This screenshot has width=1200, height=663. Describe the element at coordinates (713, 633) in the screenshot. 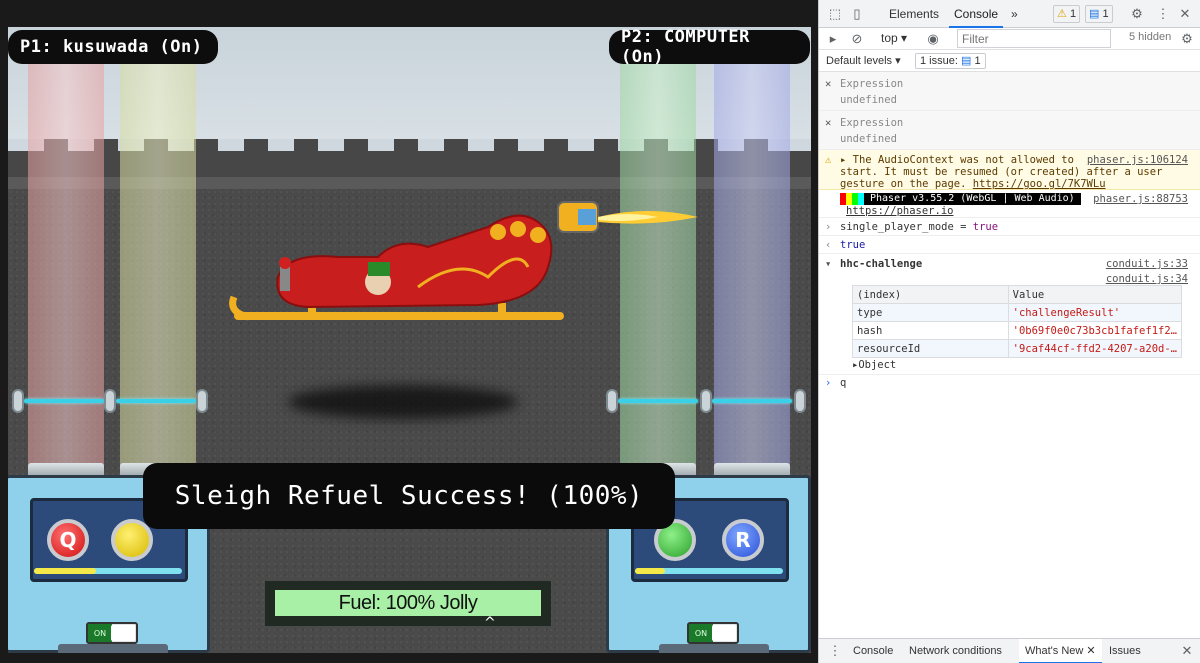

I see `p2-toggle: ON` at that location.